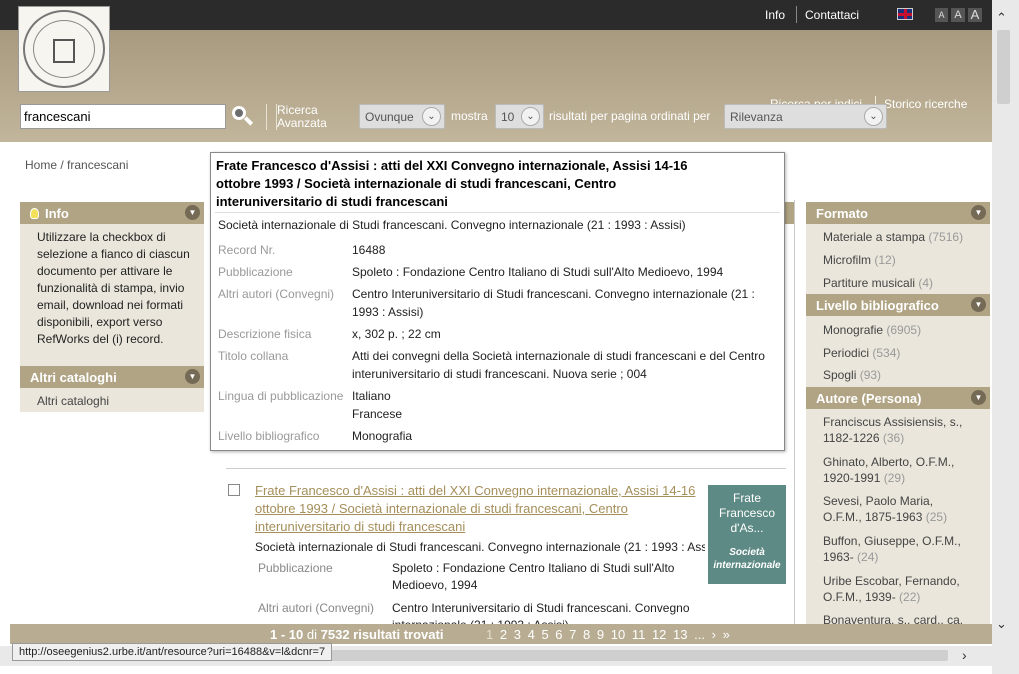 This screenshot has height=674, width=1019. What do you see at coordinates (893, 237) in the screenshot?
I see `facet-item: Materiale a stampa (7516)` at bounding box center [893, 237].